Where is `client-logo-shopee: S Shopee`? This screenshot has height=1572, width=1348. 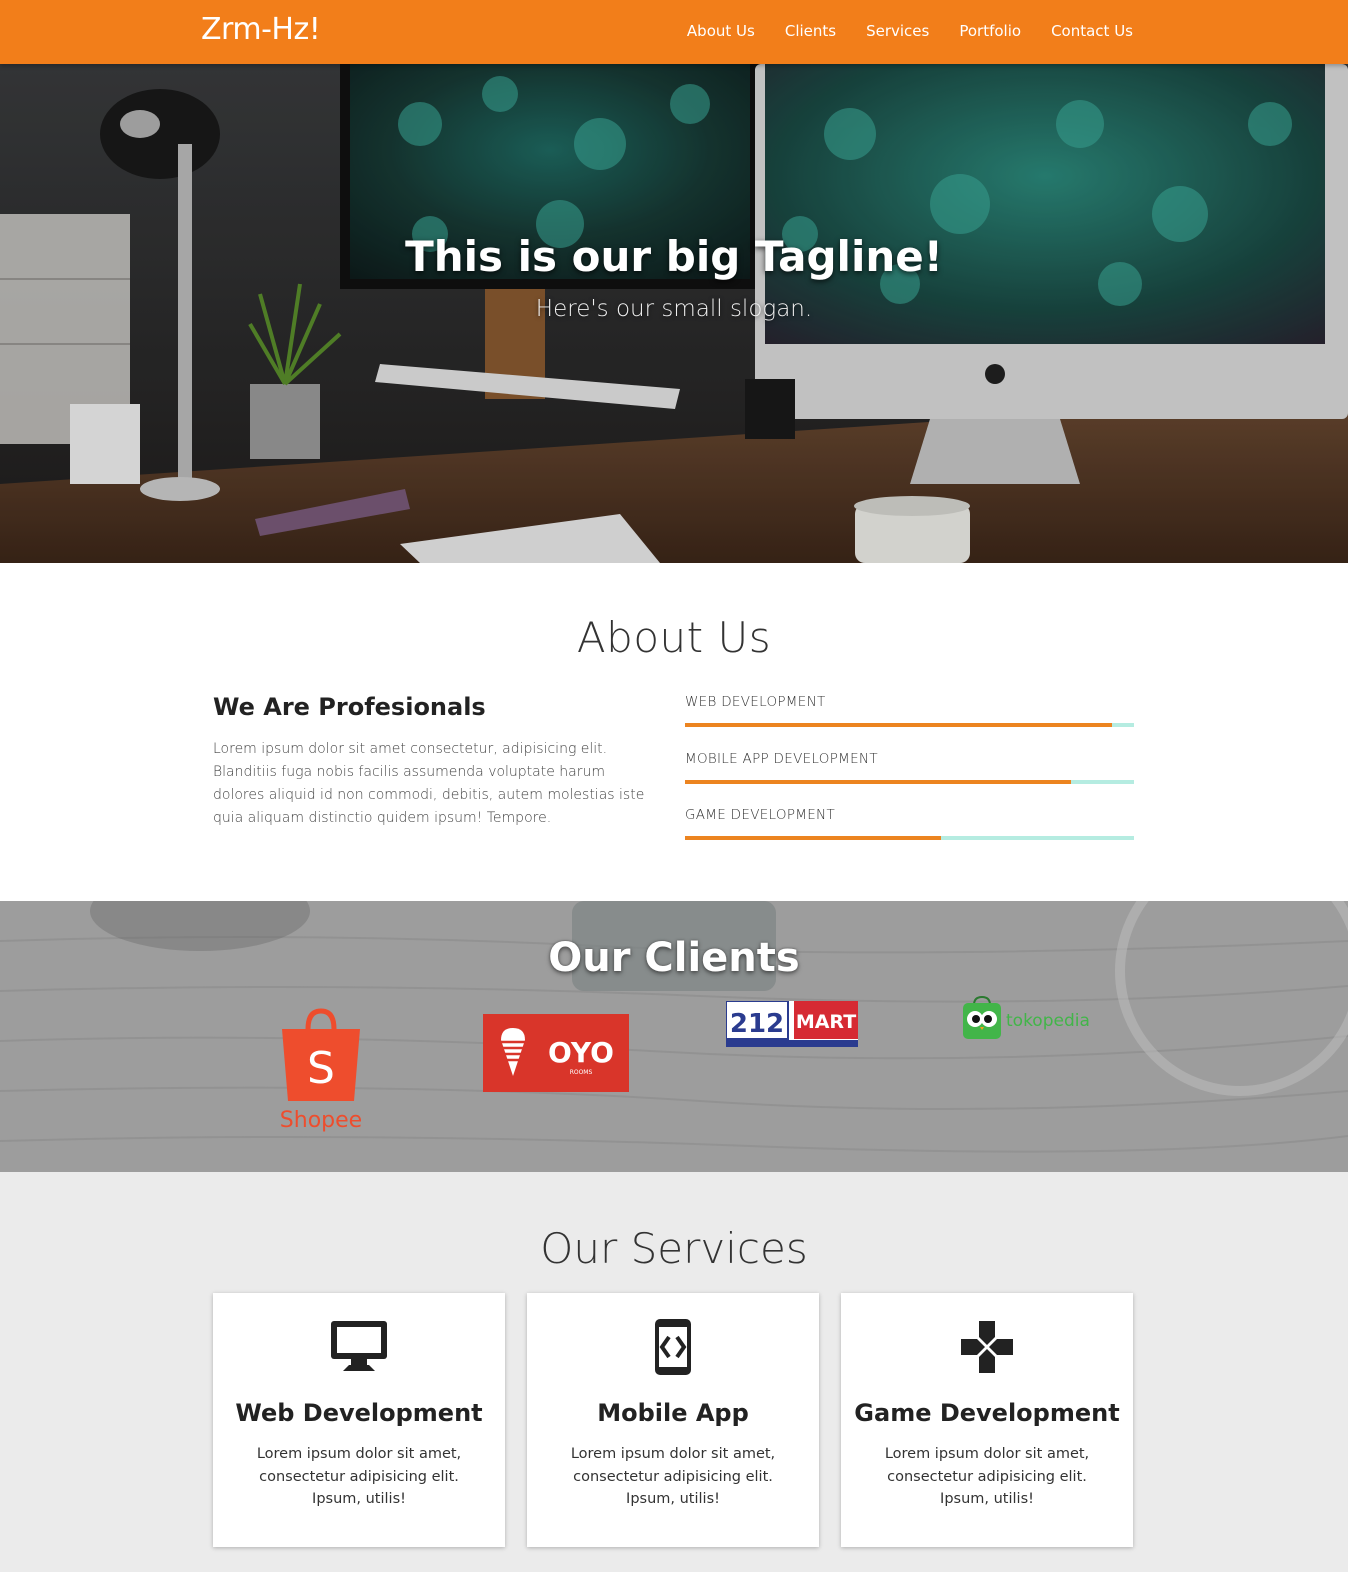
client-logo-shopee: S Shopee is located at coordinates (321, 1071).